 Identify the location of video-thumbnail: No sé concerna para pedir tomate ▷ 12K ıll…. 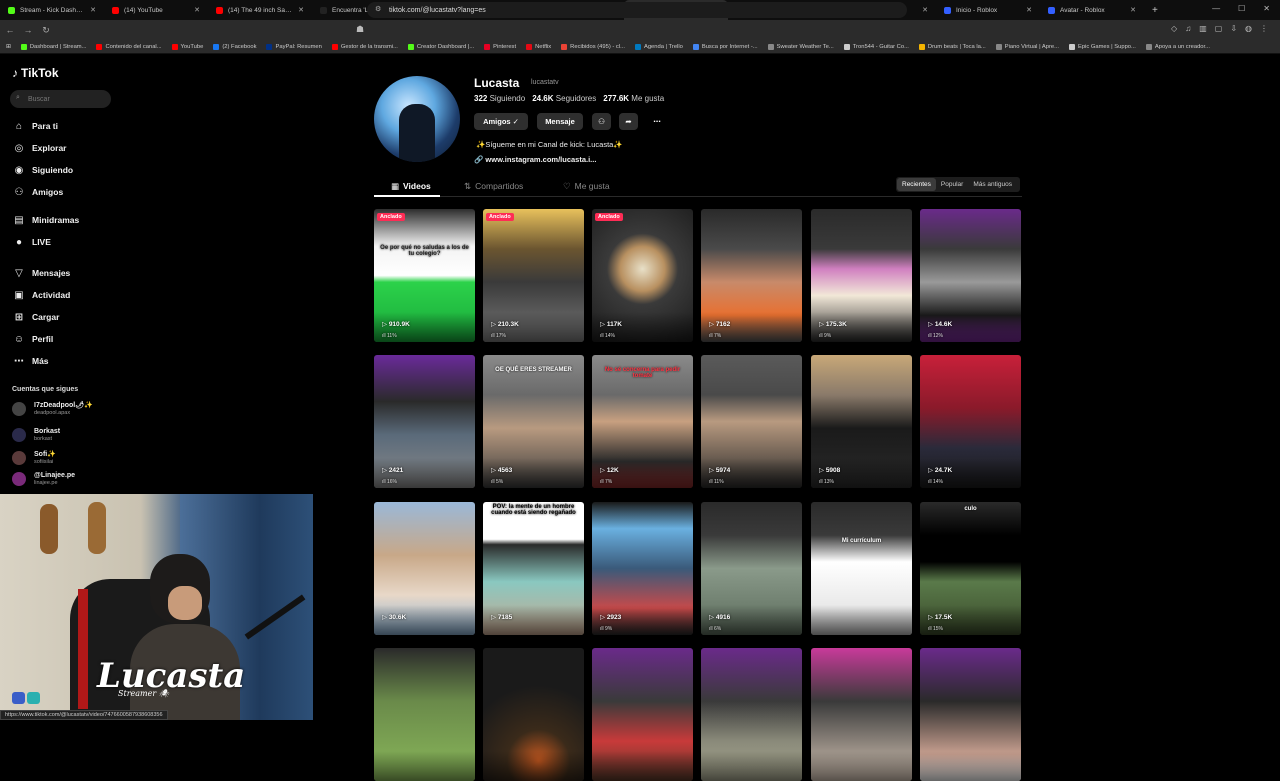
(642, 421).